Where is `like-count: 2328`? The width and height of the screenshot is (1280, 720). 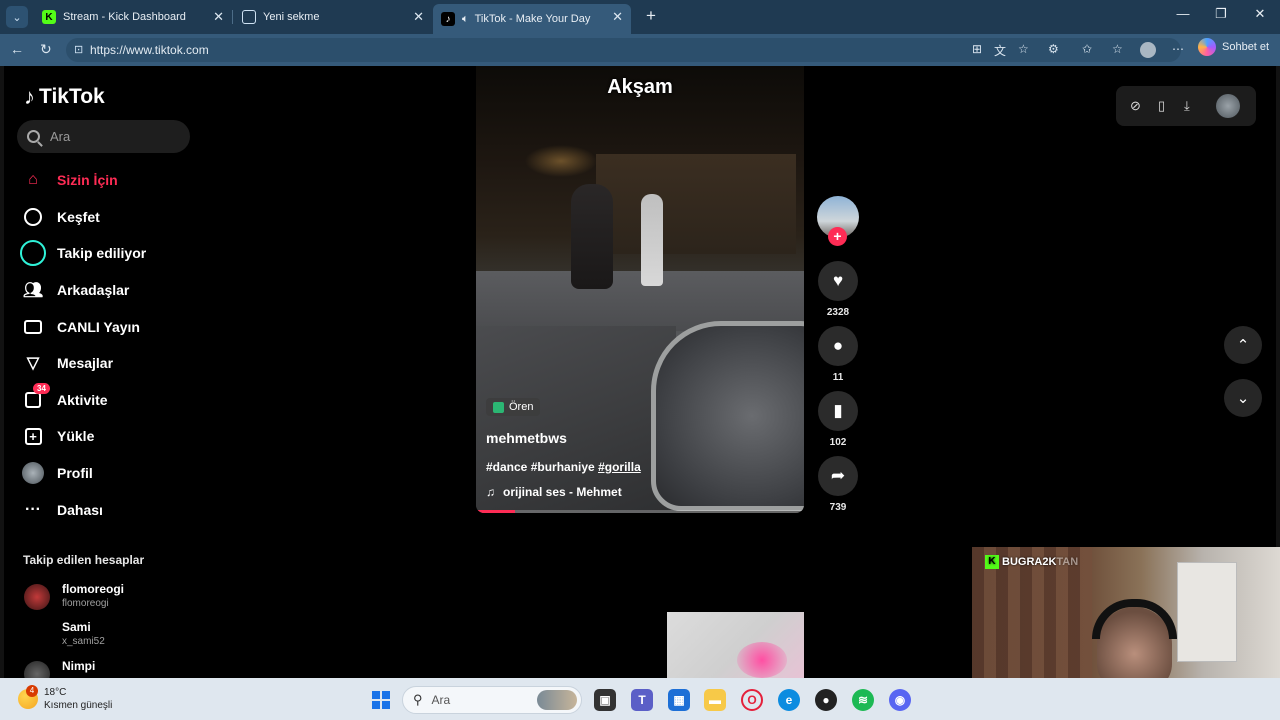
like-count: 2328 is located at coordinates (838, 312).